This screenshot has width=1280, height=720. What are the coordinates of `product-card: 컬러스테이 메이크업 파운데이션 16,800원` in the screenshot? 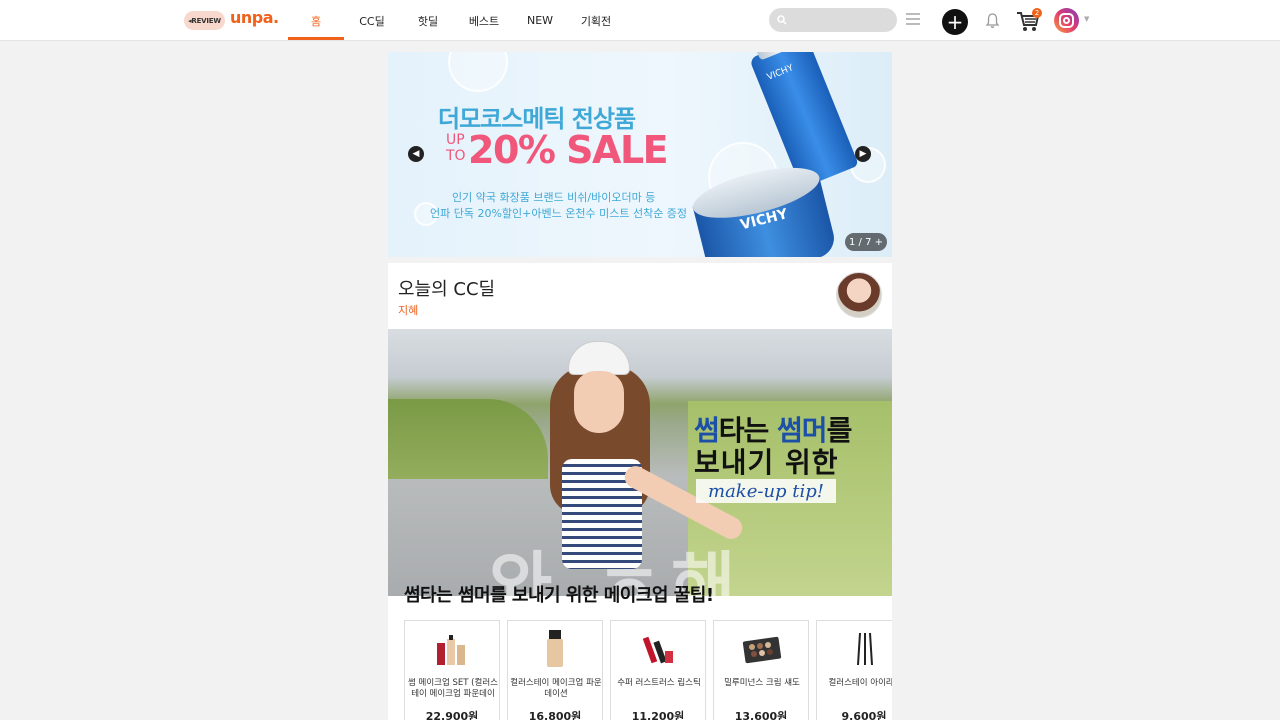 It's located at (555, 670).